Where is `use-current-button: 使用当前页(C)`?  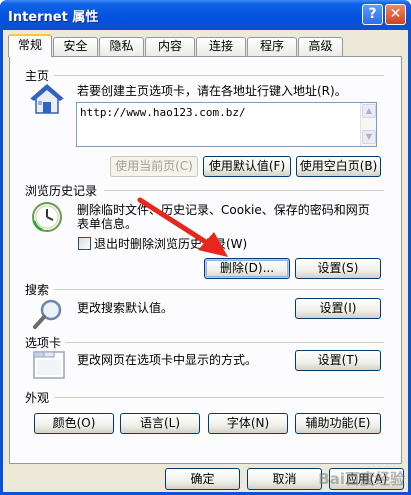
use-current-button: 使用当前页(C) is located at coordinates (154, 166).